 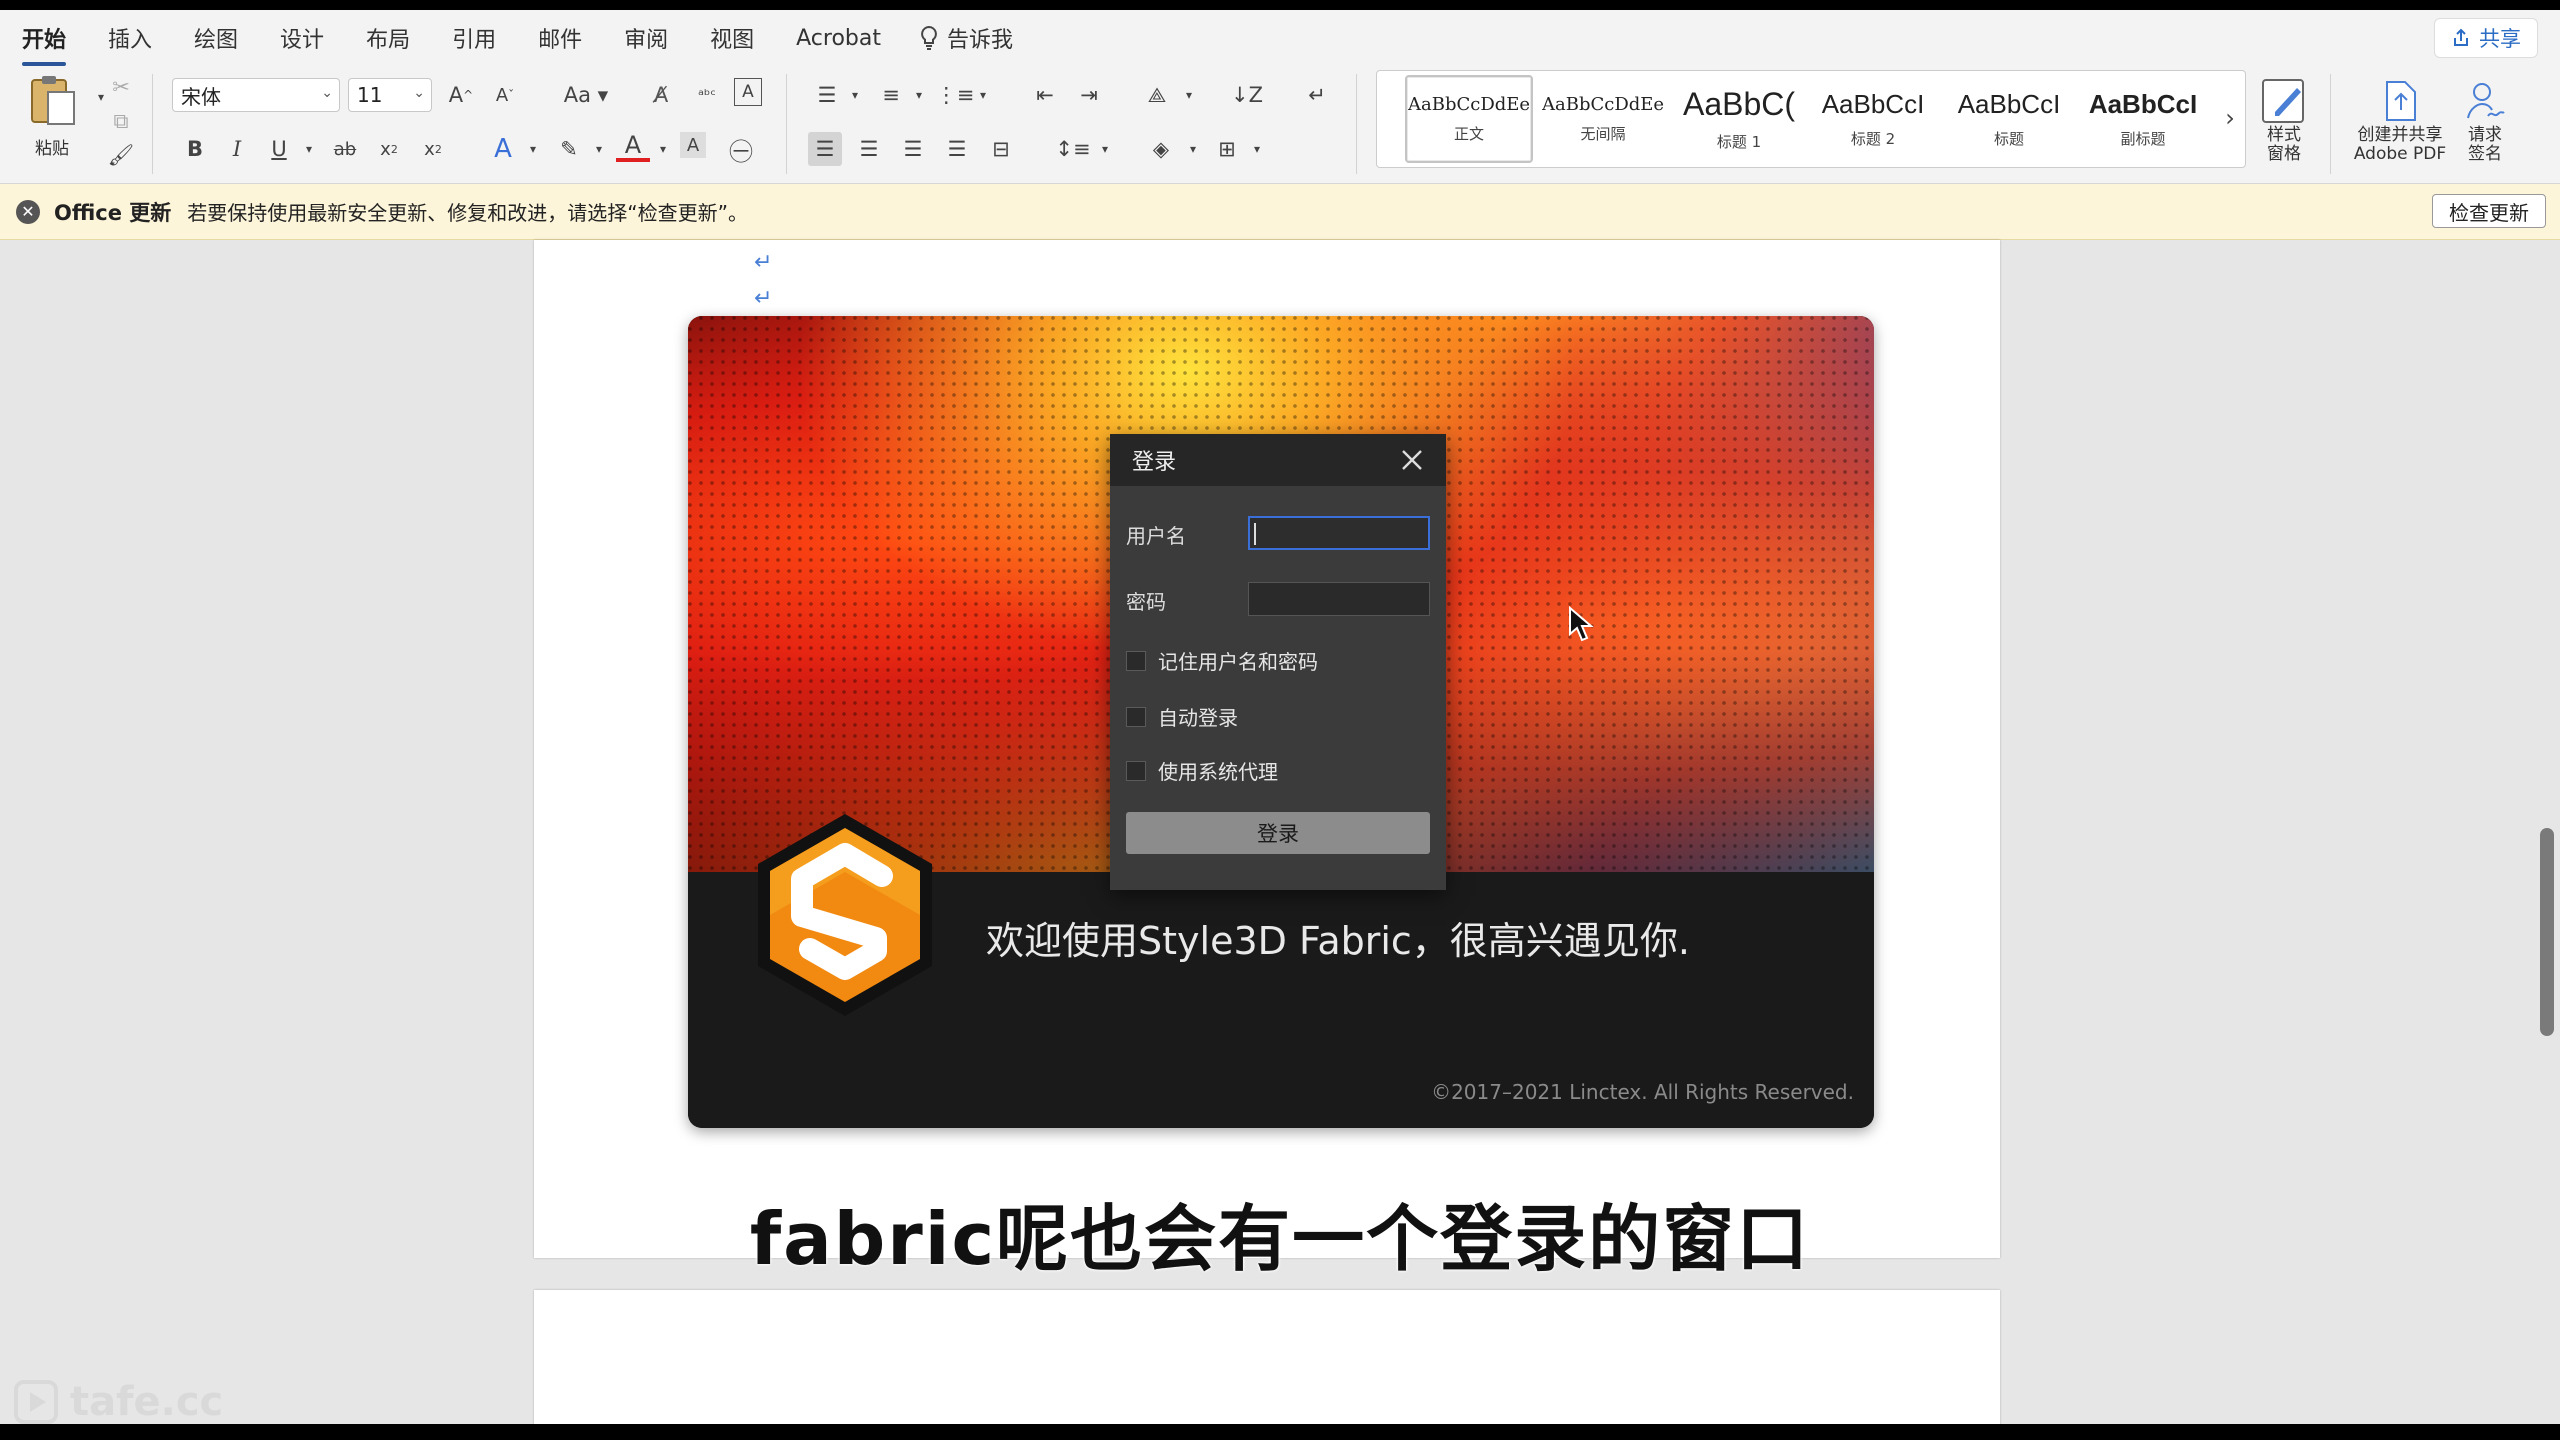 What do you see at coordinates (1227, 149) in the screenshot?
I see `borders-icon: ⊞` at bounding box center [1227, 149].